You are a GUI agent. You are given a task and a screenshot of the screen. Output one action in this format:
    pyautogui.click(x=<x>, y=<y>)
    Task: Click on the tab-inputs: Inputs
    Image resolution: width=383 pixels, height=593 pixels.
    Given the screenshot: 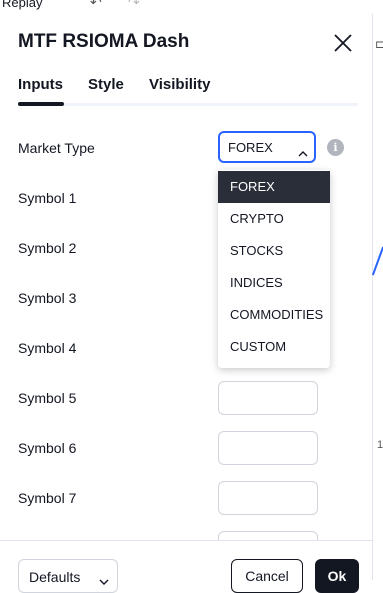 What is the action you would take?
    pyautogui.click(x=40, y=84)
    